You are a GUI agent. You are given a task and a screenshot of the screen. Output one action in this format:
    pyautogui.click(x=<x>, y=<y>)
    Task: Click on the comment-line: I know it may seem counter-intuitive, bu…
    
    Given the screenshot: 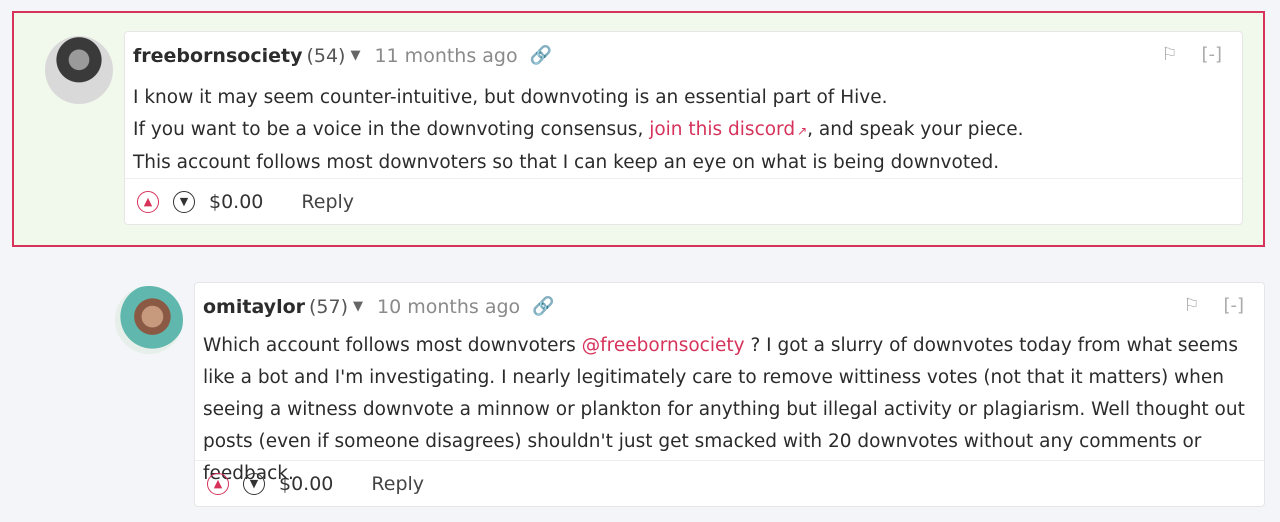 What is the action you would take?
    pyautogui.click(x=510, y=97)
    